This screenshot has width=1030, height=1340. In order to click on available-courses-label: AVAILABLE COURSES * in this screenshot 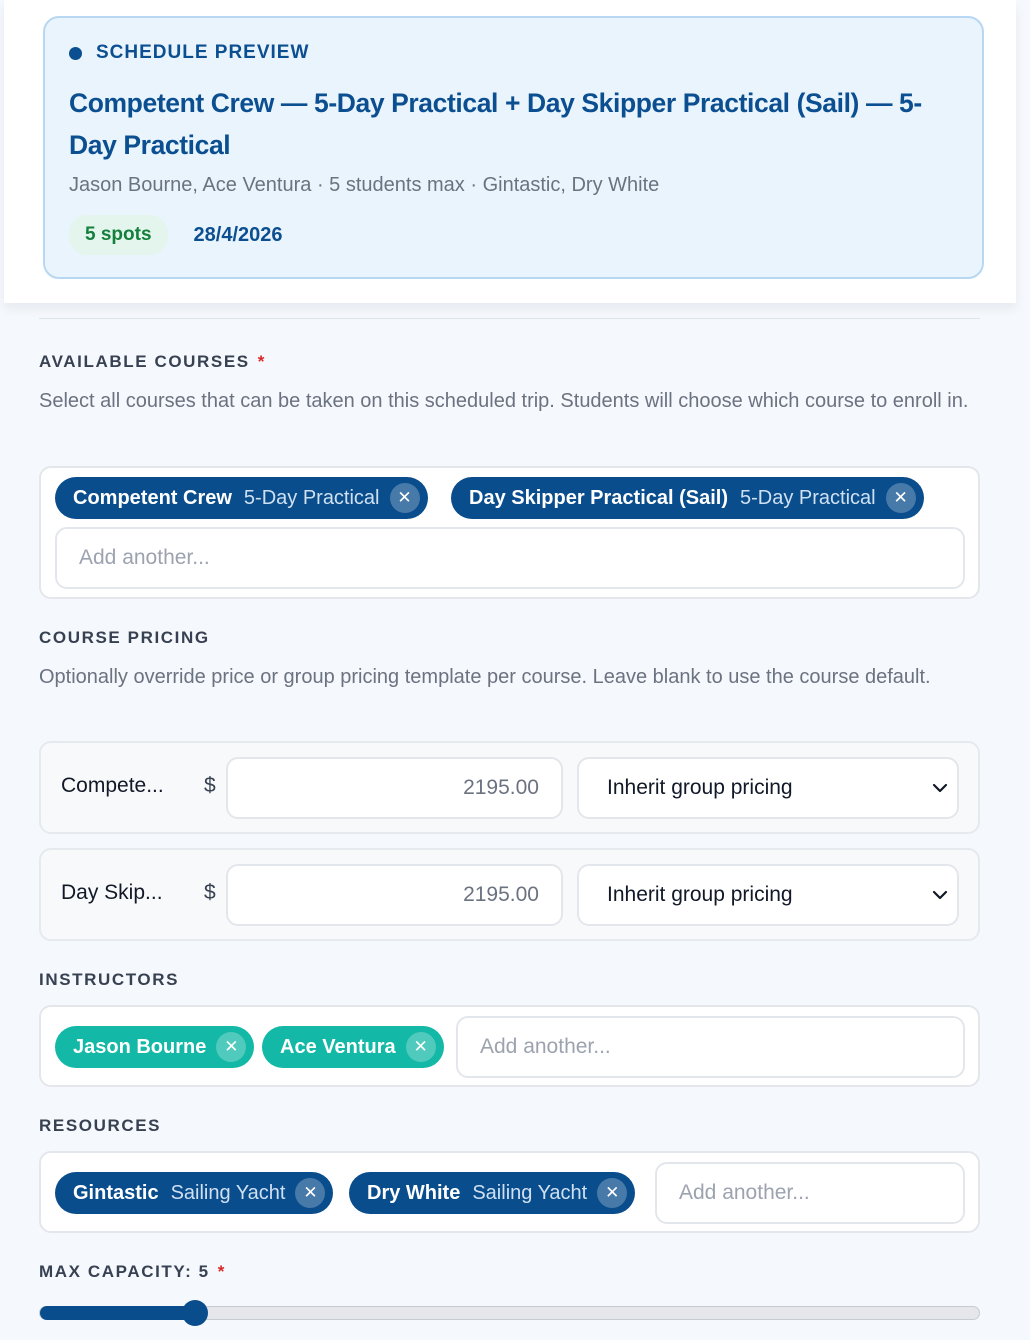, I will do `click(152, 362)`.